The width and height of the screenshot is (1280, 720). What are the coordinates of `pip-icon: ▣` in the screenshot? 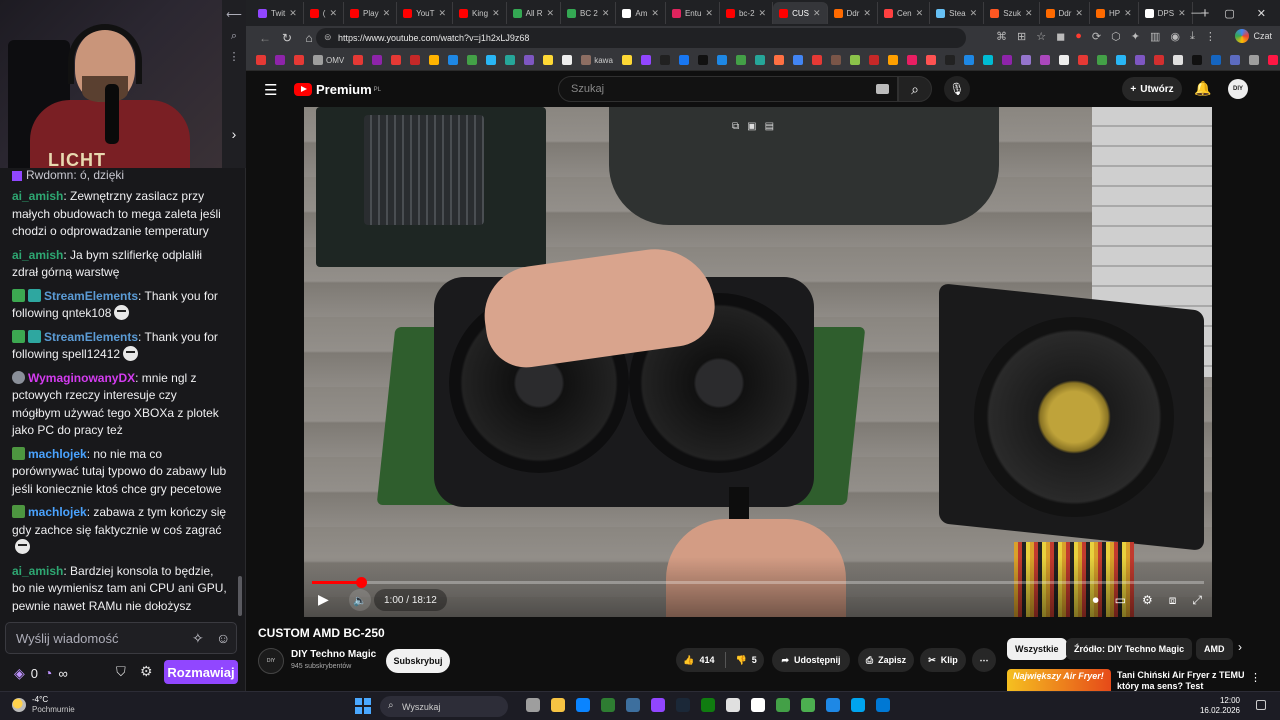 It's located at (751, 126).